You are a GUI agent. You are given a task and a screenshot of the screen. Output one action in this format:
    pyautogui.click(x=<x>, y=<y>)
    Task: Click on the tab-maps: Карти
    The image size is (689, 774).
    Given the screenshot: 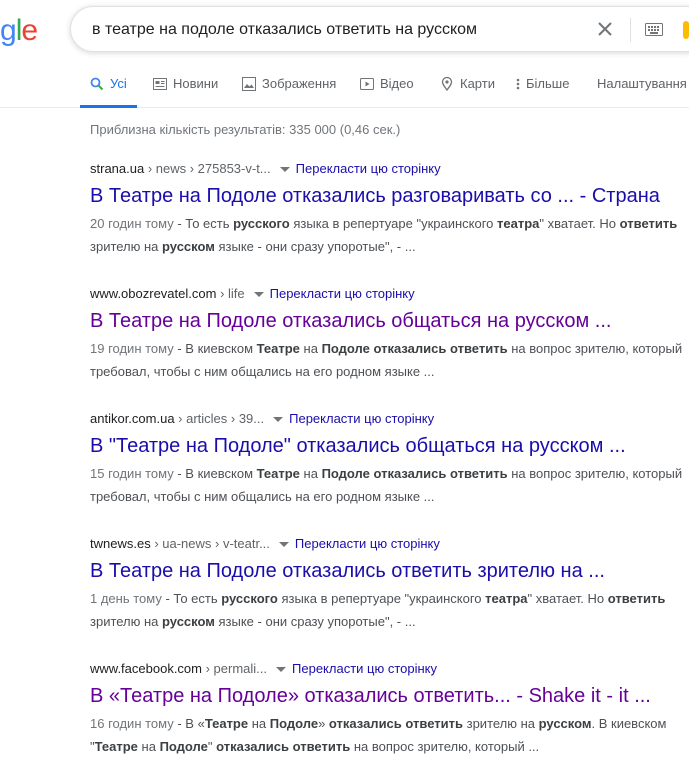 What is the action you would take?
    pyautogui.click(x=467, y=83)
    